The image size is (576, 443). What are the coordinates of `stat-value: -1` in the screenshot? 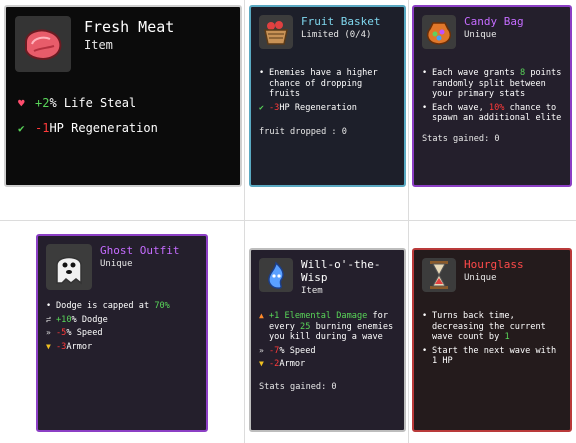 It's located at (42, 128).